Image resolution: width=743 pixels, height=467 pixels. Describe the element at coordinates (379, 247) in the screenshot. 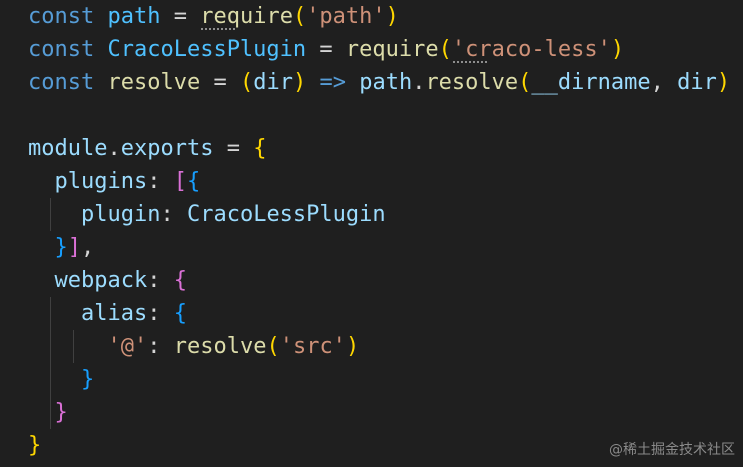

I see `code-line: }],` at that location.